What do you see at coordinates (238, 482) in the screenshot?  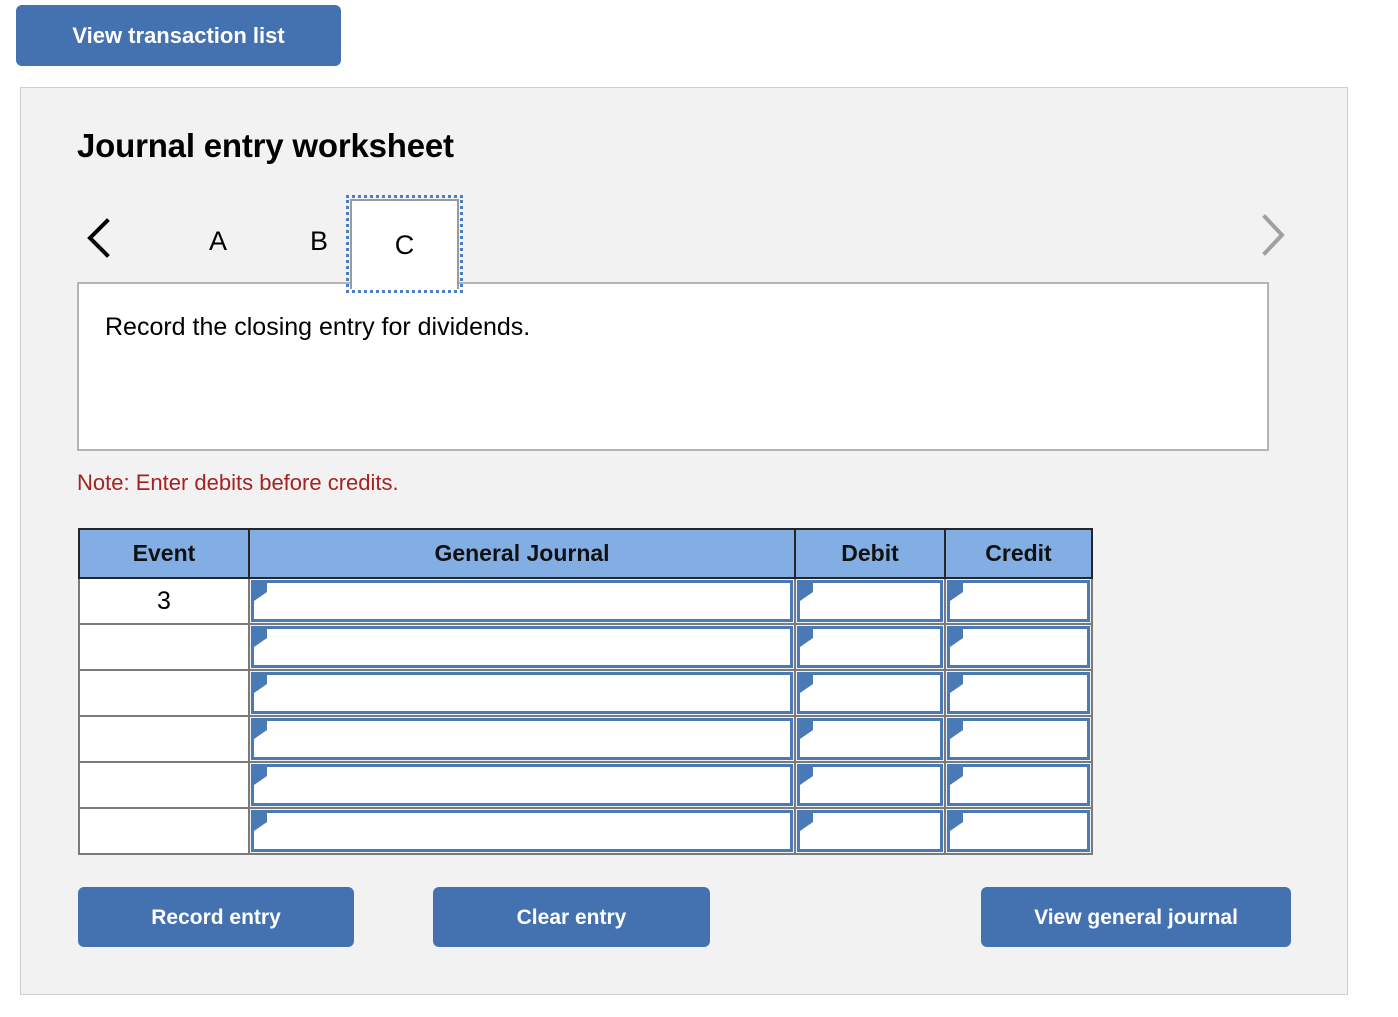 I see `debits-before-credits-note: Note: Enter debits before credits.` at bounding box center [238, 482].